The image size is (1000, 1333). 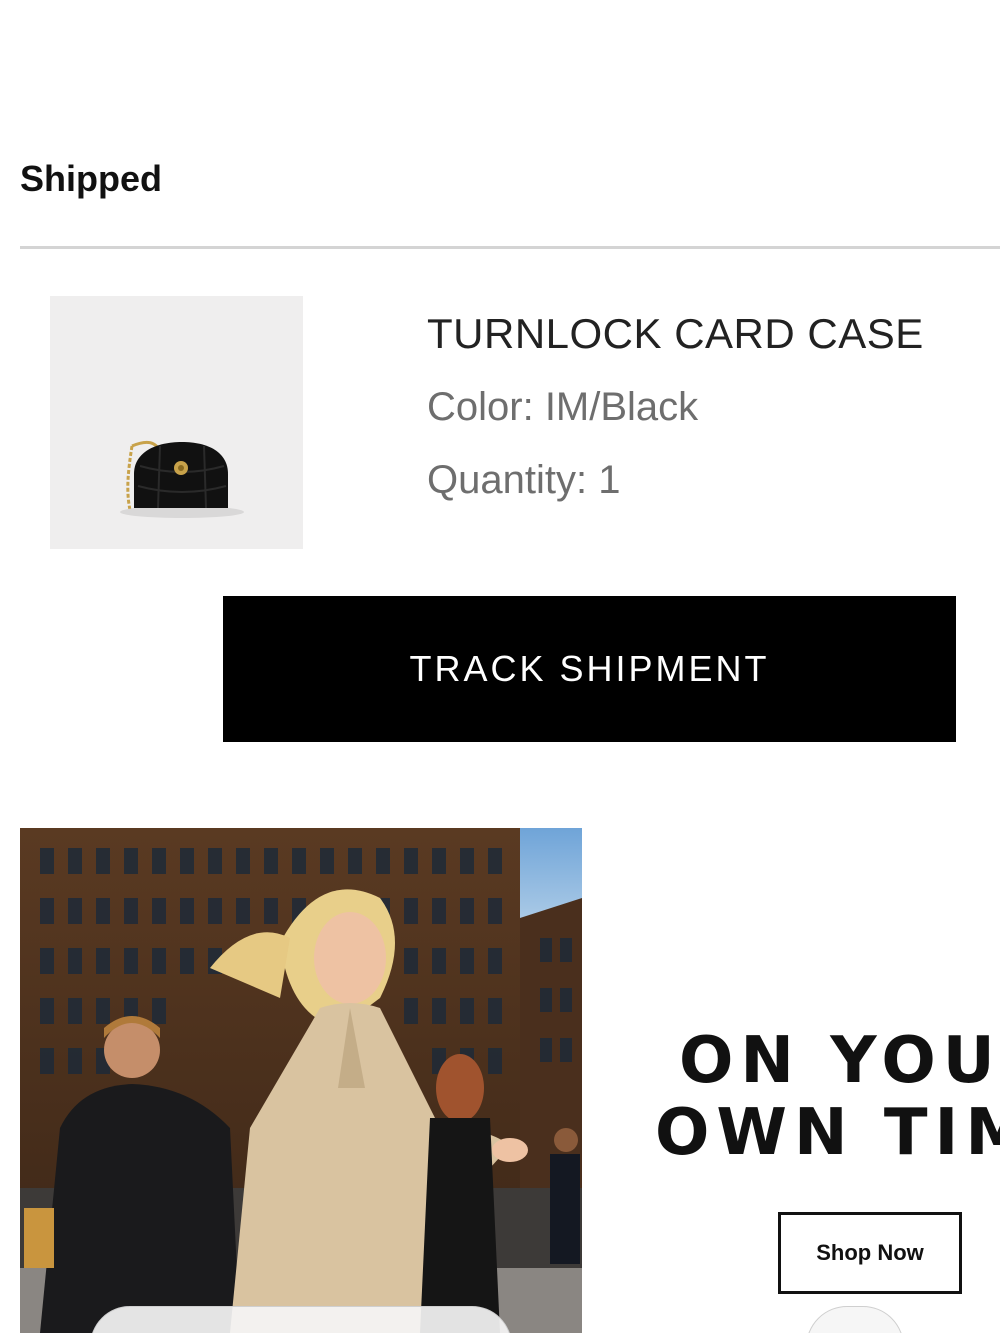 What do you see at coordinates (524, 480) in the screenshot?
I see `product-quantity: Quantity: 1` at bounding box center [524, 480].